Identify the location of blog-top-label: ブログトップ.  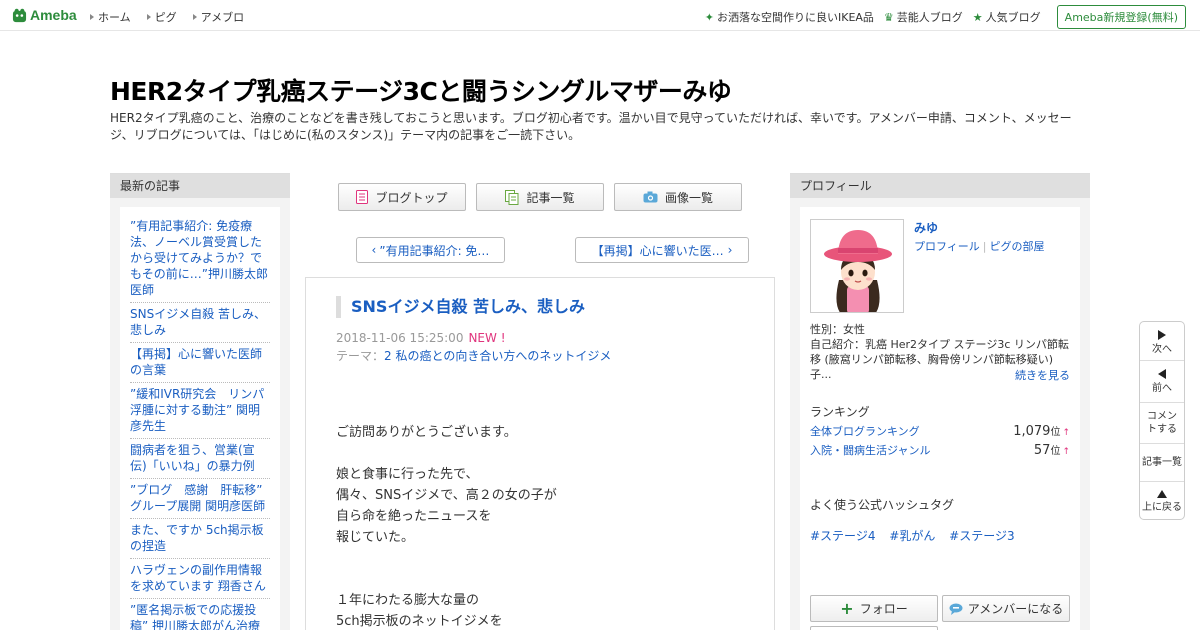
(411, 197).